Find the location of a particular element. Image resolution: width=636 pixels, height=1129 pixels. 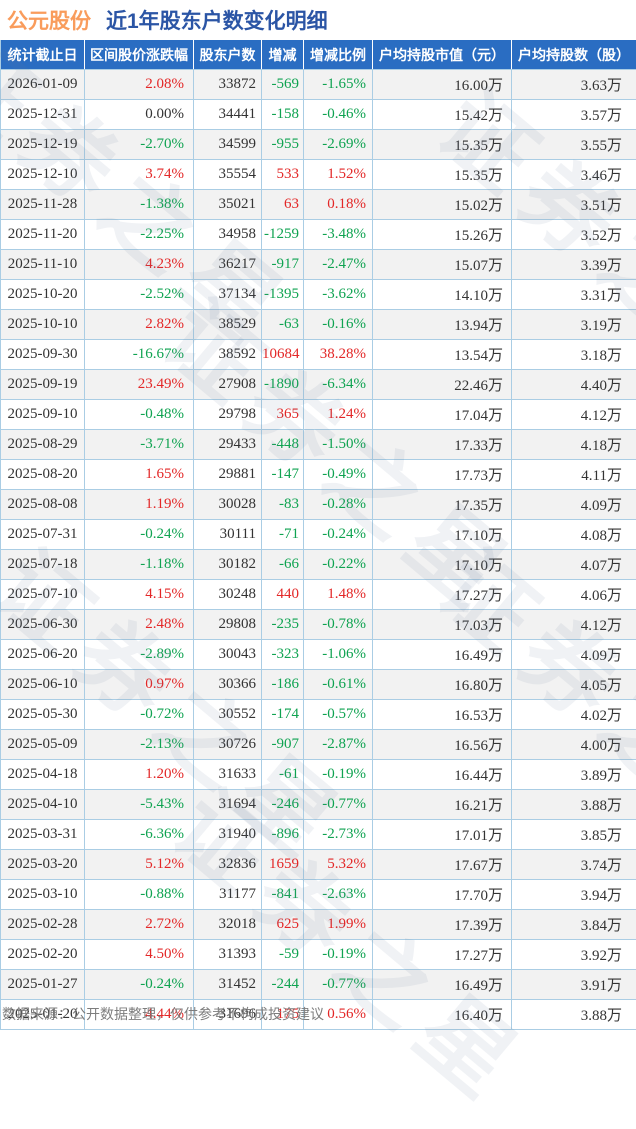

cell-holder-count: 29808 is located at coordinates (228, 625).